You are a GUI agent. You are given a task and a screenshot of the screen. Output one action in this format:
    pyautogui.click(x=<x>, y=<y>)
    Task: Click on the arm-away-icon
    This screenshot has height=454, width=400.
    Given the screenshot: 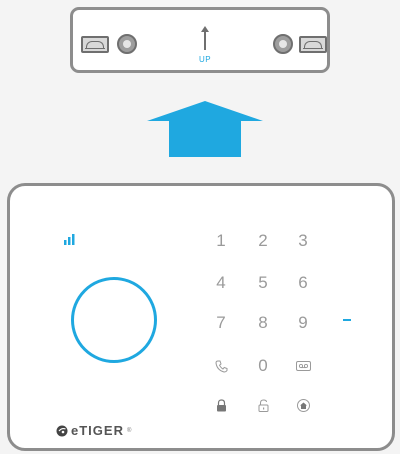 What is the action you would take?
    pyautogui.click(x=221, y=404)
    